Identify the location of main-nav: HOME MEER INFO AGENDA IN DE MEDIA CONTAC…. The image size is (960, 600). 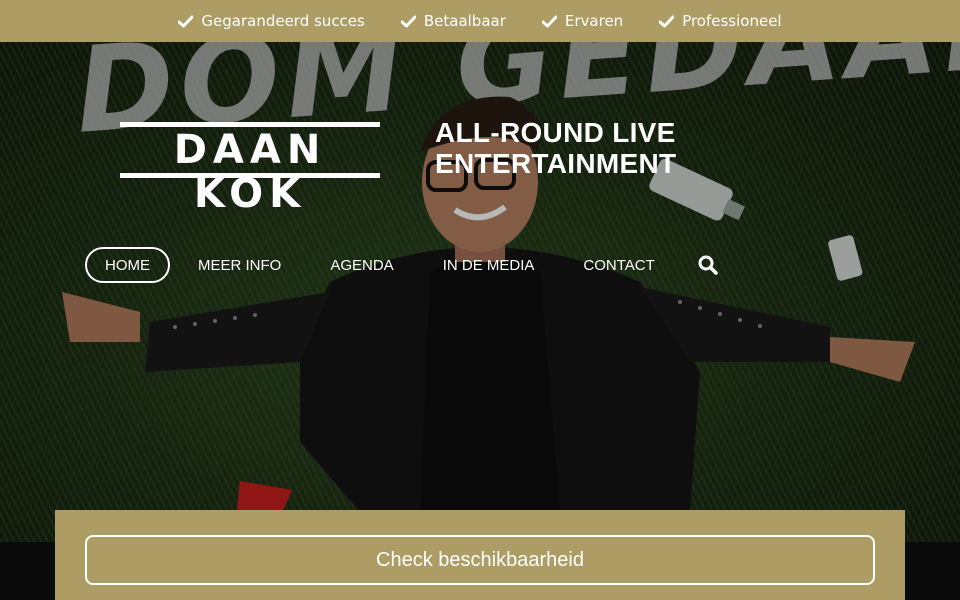
(405, 265).